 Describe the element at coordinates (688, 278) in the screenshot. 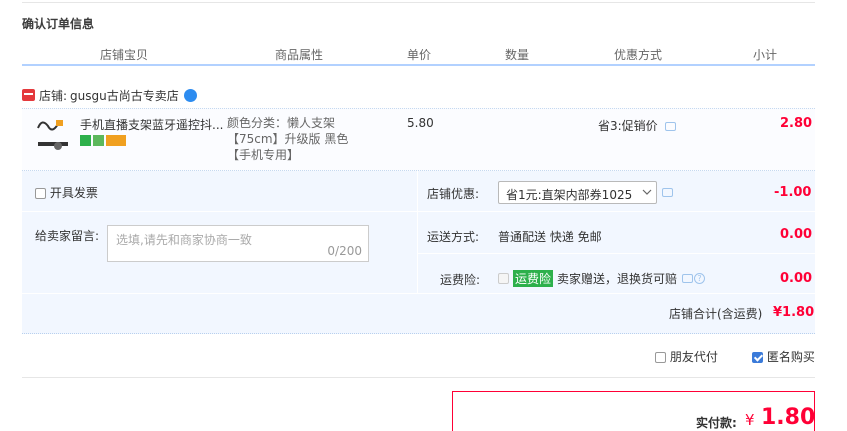

I see `insurance-info-icon` at that location.